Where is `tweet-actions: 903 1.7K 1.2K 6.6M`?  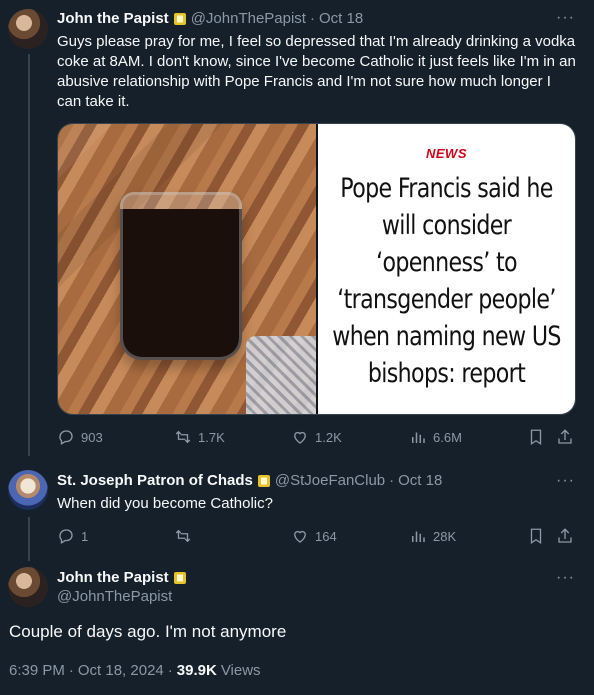
tweet-actions: 903 1.7K 1.2K 6.6M is located at coordinates (317, 438).